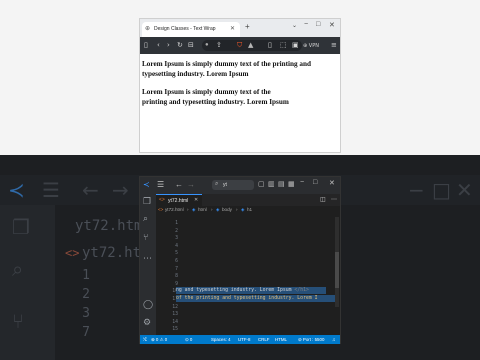 Image resolution: width=480 pixels, height=360 pixels. I want to click on editor-tab: <> yt72.html ✕, so click(179, 200).